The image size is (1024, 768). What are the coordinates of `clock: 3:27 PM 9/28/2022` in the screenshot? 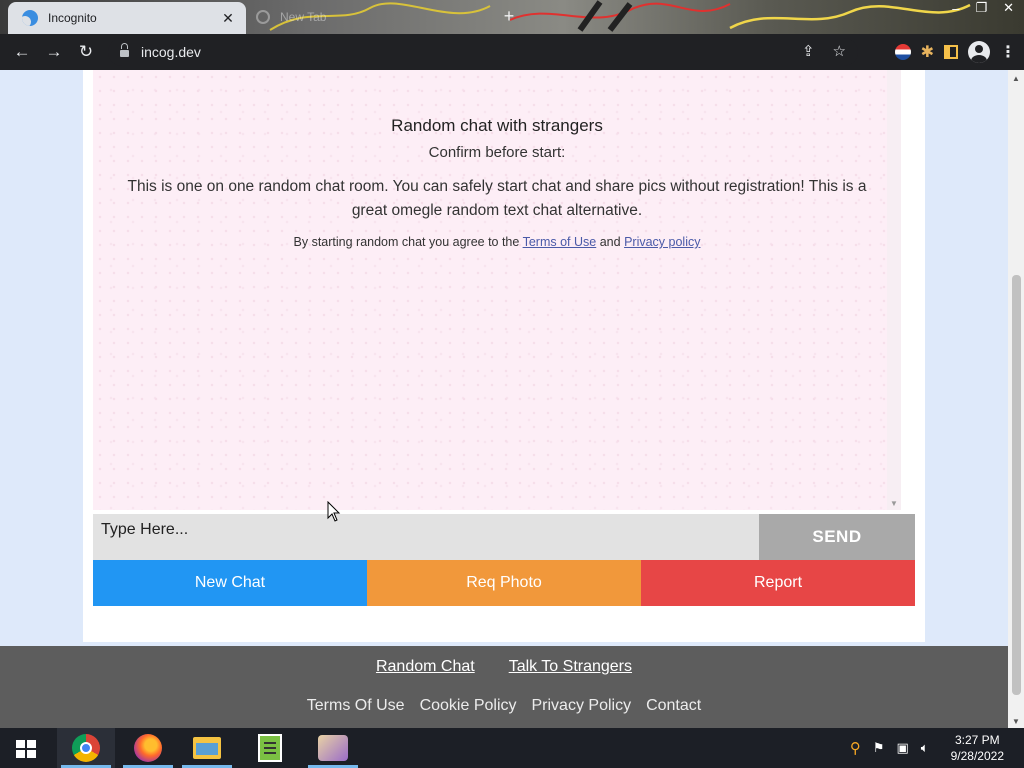 It's located at (977, 748).